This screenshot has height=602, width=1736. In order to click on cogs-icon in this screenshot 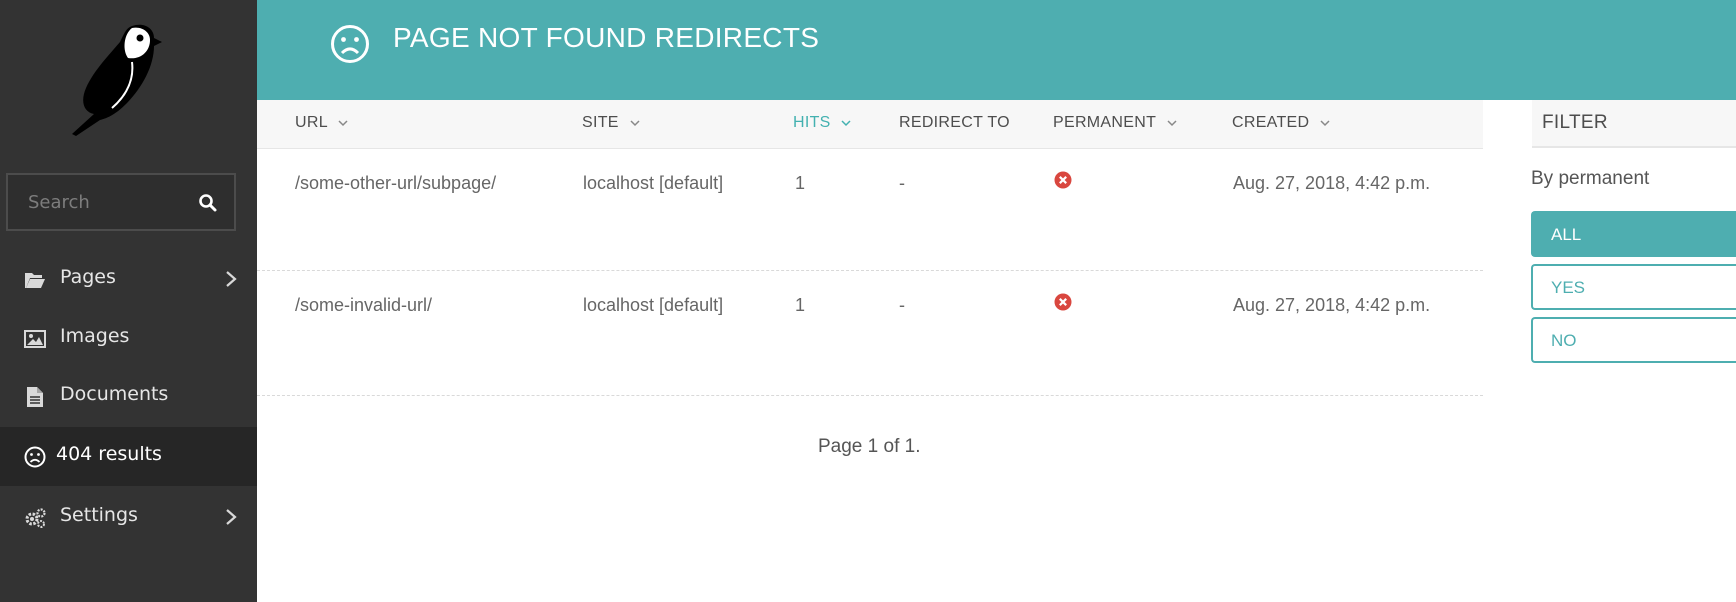, I will do `click(35, 518)`.